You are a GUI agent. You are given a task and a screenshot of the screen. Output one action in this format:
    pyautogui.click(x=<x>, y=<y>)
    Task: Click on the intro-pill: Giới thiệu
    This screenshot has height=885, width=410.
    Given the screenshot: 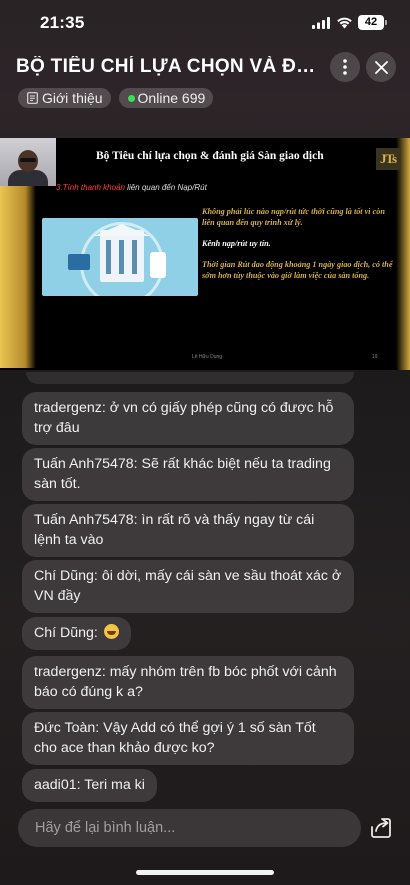 What is the action you would take?
    pyautogui.click(x=64, y=98)
    